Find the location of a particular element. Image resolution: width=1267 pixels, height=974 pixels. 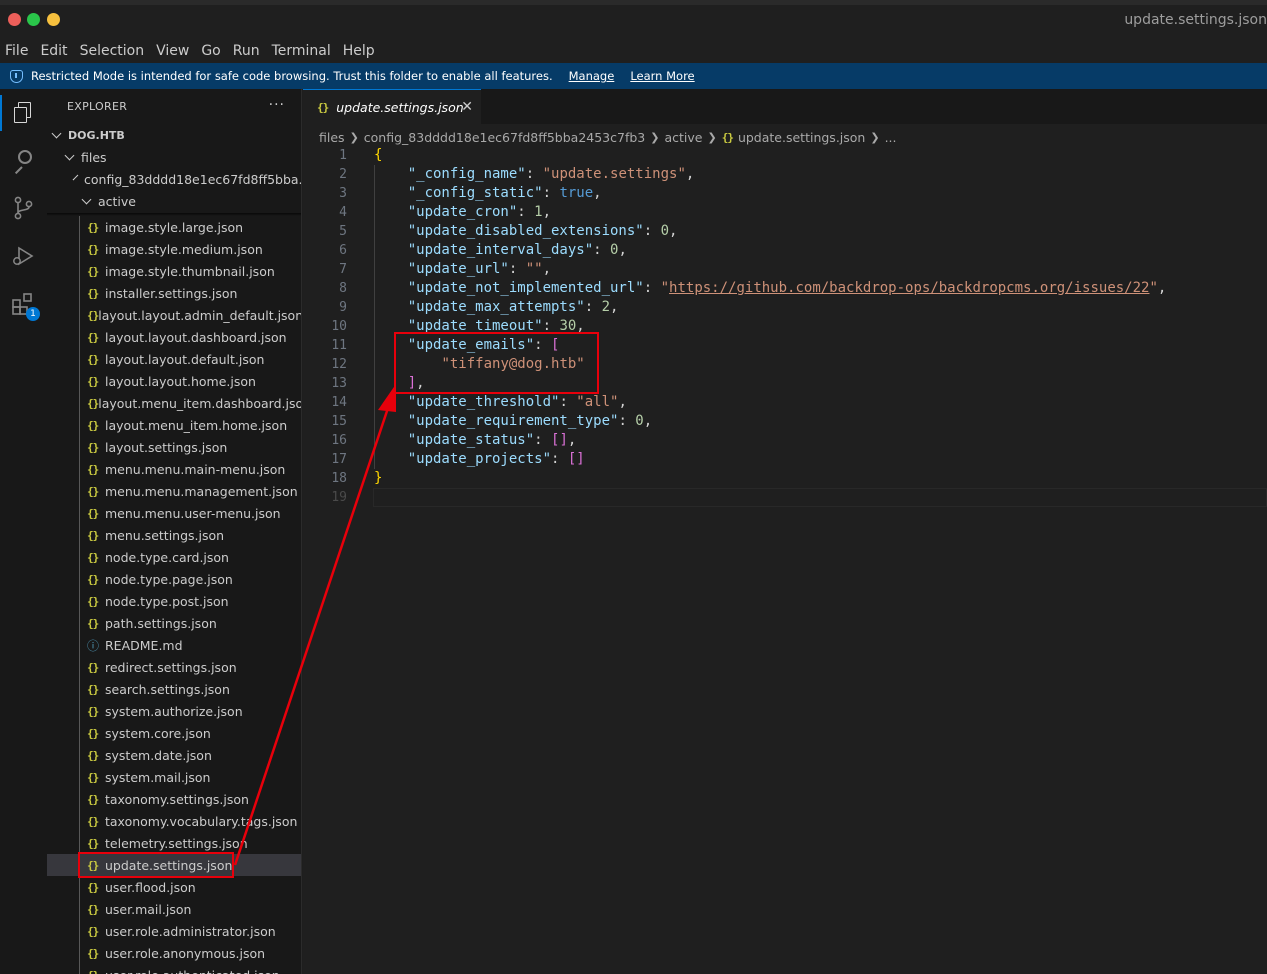

file-item-label: image.style.large.json is located at coordinates (174, 227).